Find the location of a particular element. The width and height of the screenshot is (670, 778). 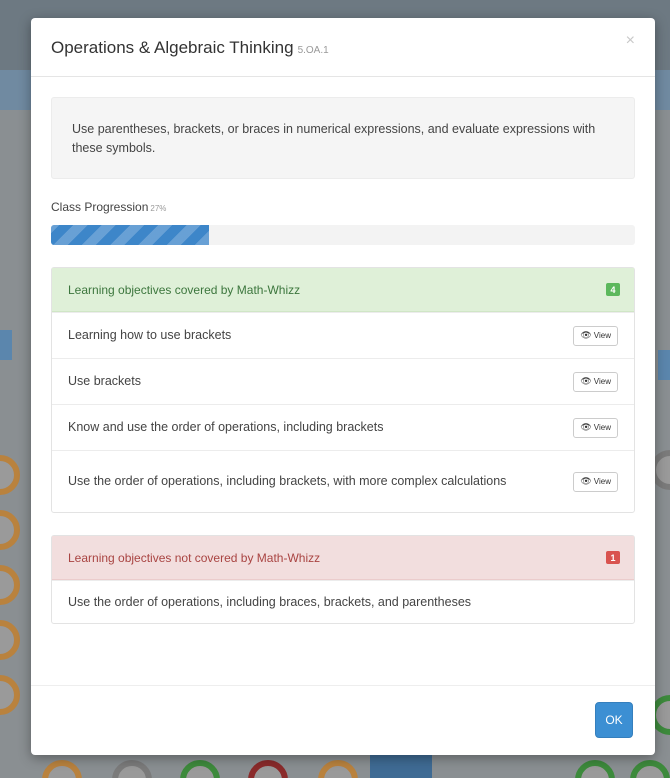

background-tab-left is located at coordinates (6, 345).